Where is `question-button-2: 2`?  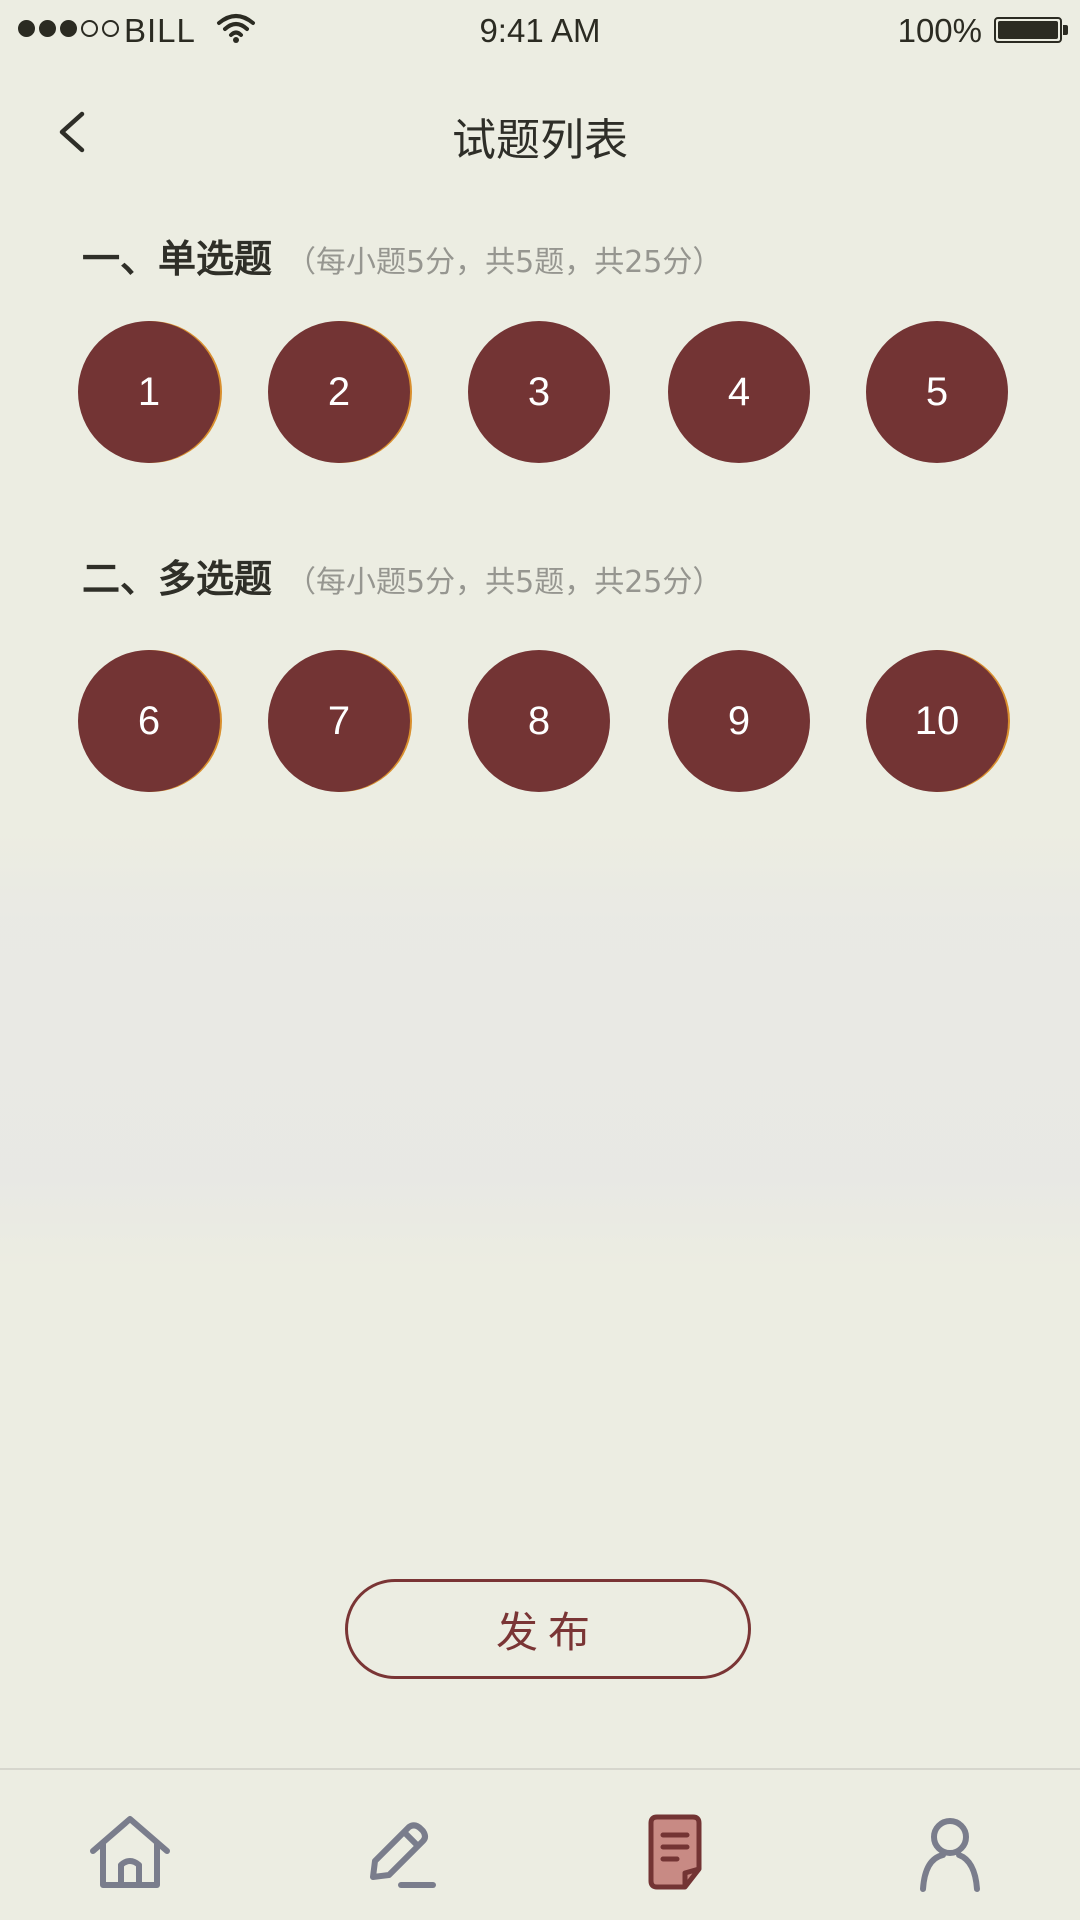 question-button-2: 2 is located at coordinates (339, 392).